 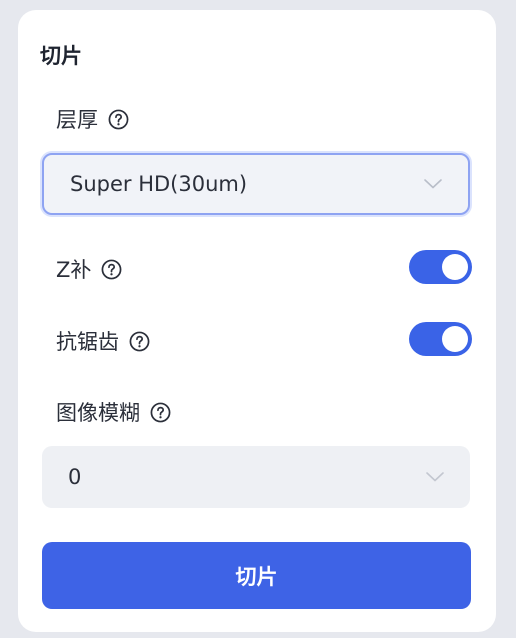 What do you see at coordinates (87, 342) in the screenshot?
I see `anti-aliasing-label: 抗锯齿` at bounding box center [87, 342].